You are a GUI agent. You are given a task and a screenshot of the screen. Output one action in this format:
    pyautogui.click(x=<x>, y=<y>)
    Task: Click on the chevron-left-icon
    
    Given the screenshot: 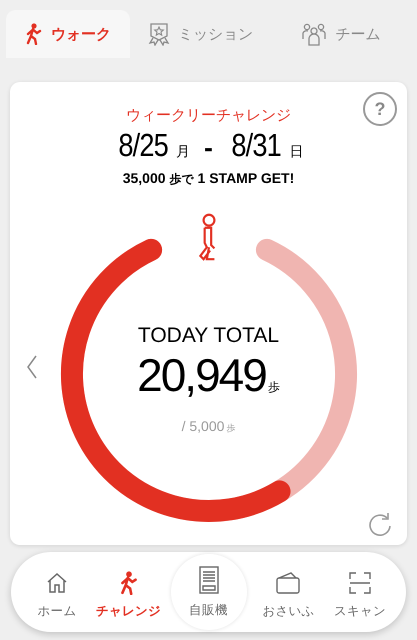 What is the action you would take?
    pyautogui.click(x=32, y=367)
    